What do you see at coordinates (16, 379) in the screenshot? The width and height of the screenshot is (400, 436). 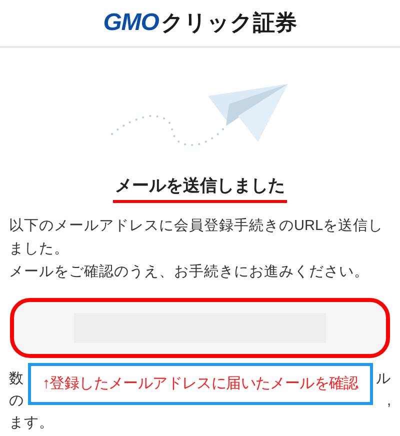 I see `note-text: 数` at bounding box center [16, 379].